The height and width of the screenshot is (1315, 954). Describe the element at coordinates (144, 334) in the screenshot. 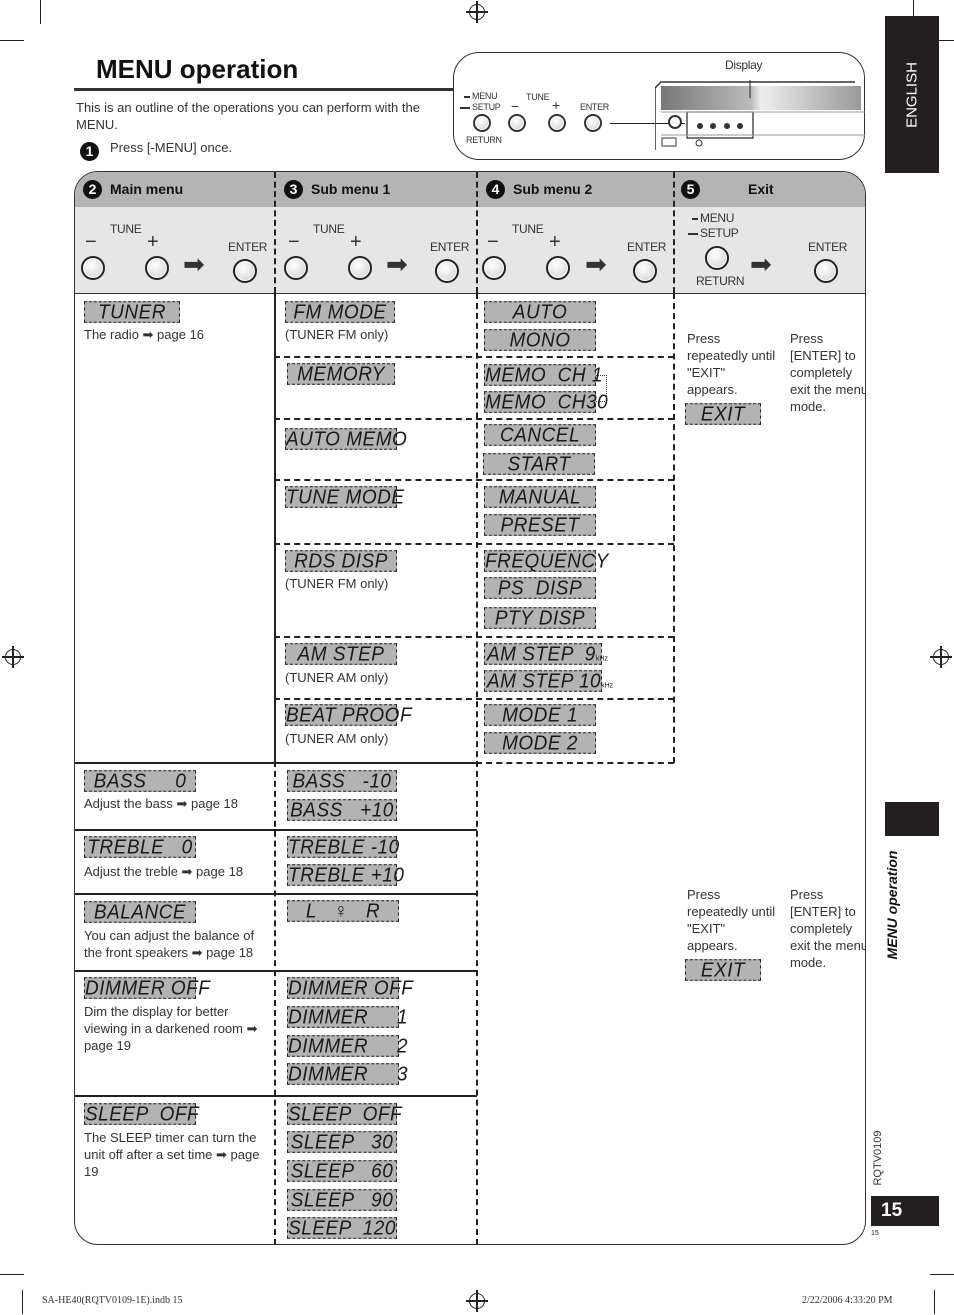

I see `tuner-note: The radio ➡ page 16` at that location.